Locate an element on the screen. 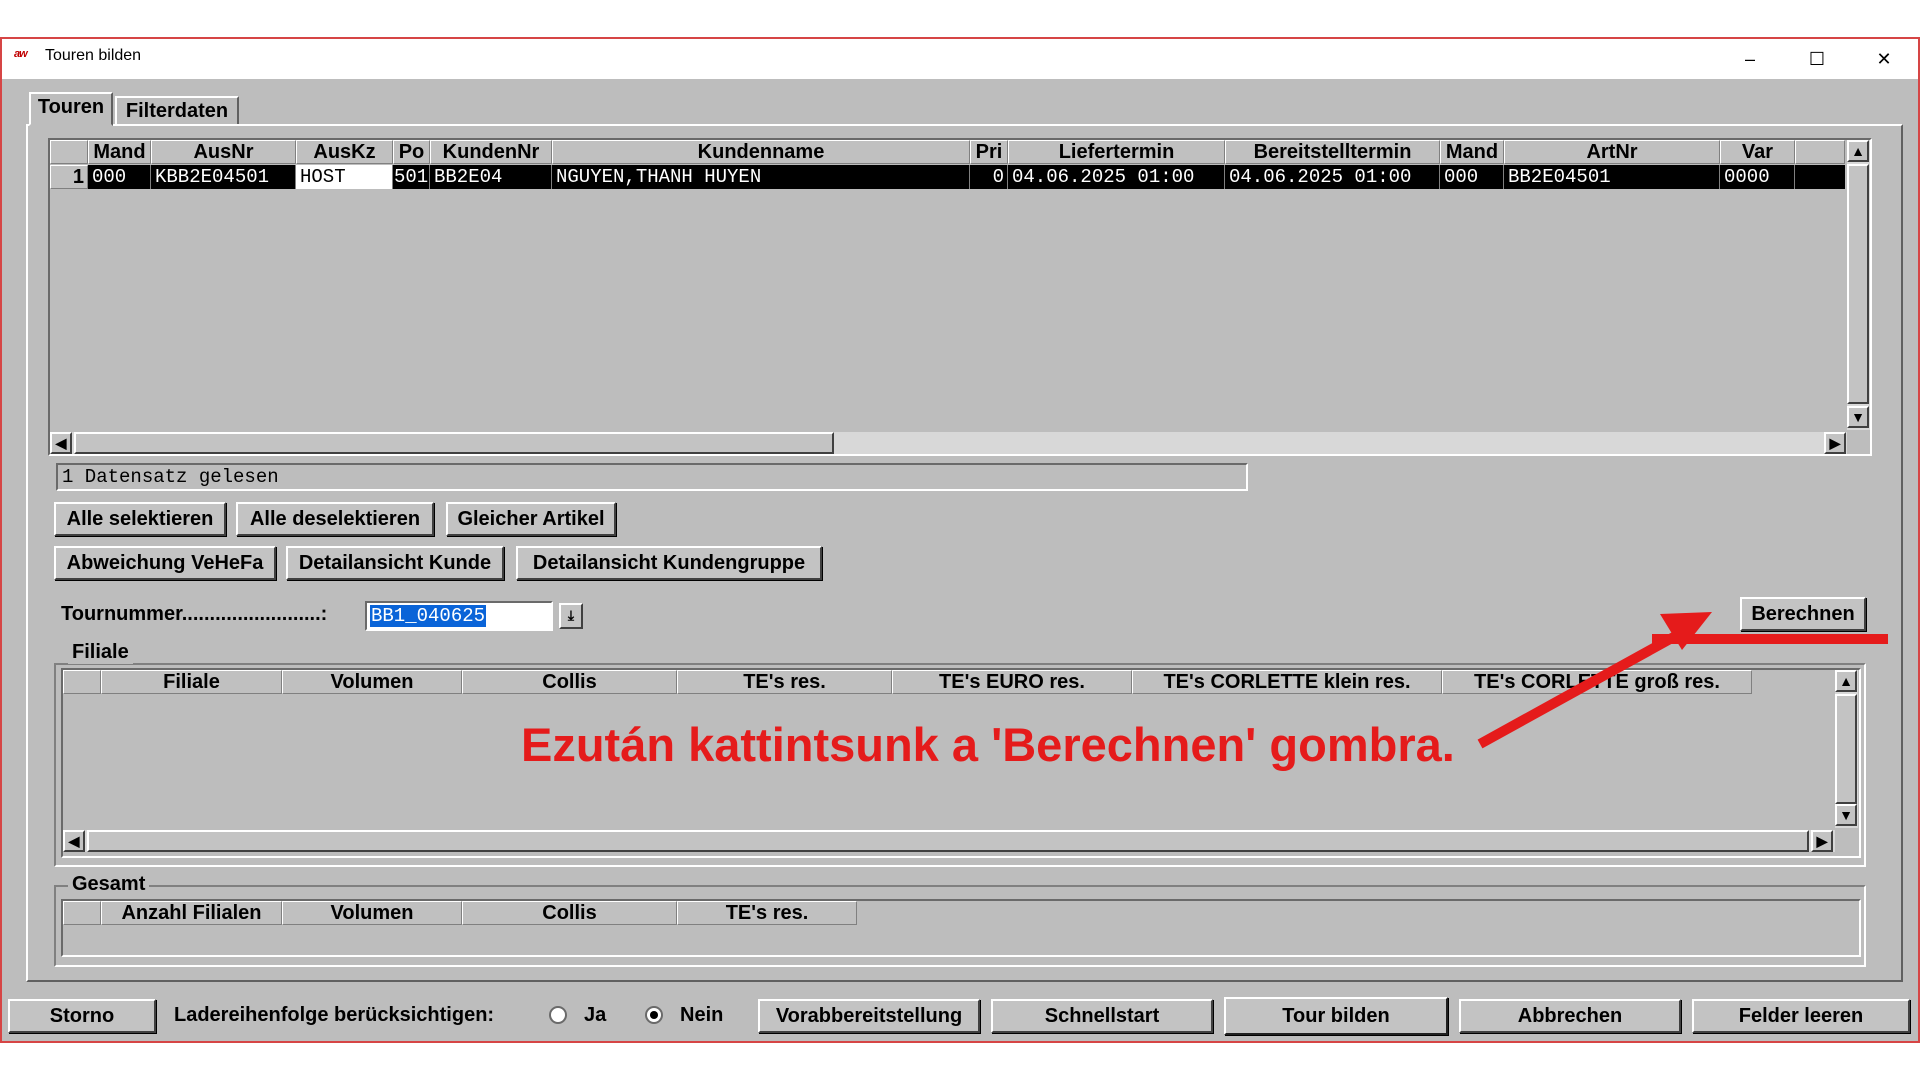 This screenshot has height=1080, width=1920. annotation-arrows is located at coordinates (1682, 680).